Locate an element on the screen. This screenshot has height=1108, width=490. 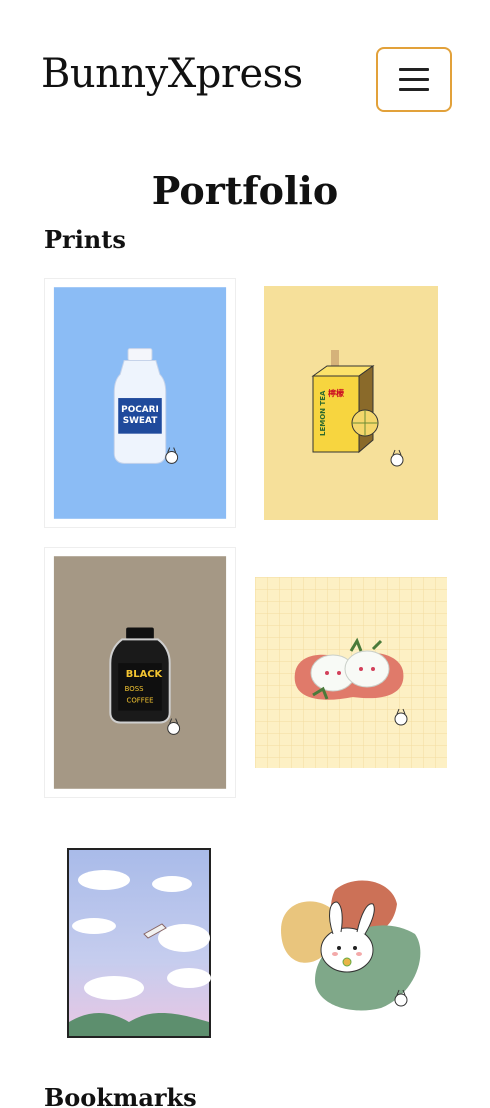
print-bunny-flower is located at coordinates (351, 937).